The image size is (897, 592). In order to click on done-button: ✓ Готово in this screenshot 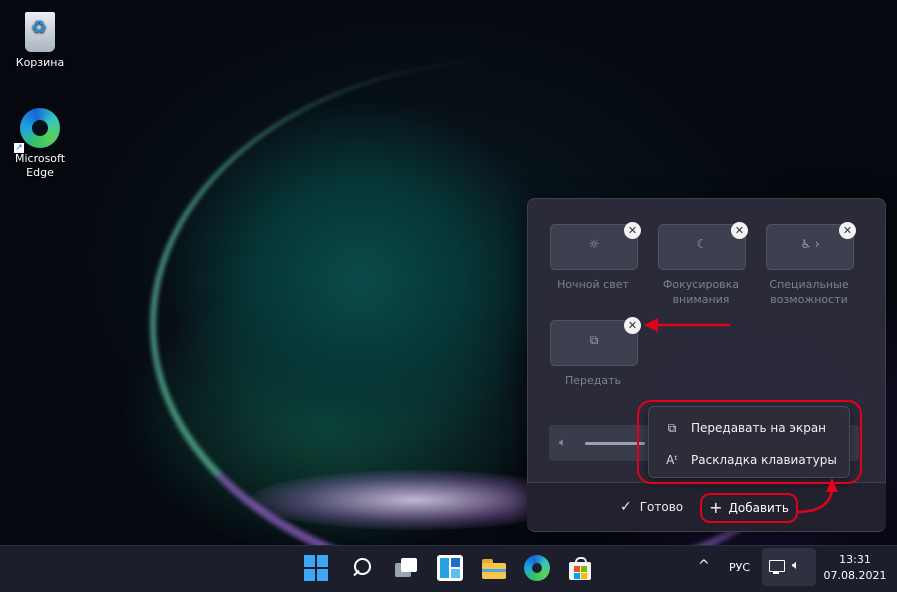, I will do `click(651, 507)`.